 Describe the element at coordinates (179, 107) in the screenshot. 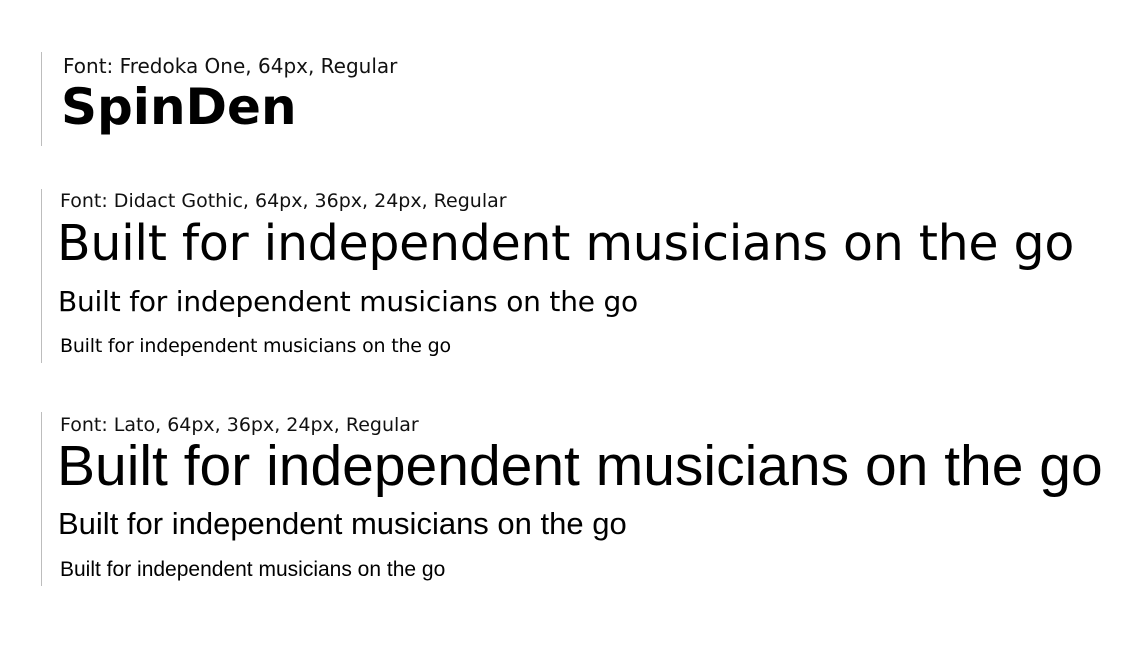

I see `brand-name-sample: SpinDen` at that location.